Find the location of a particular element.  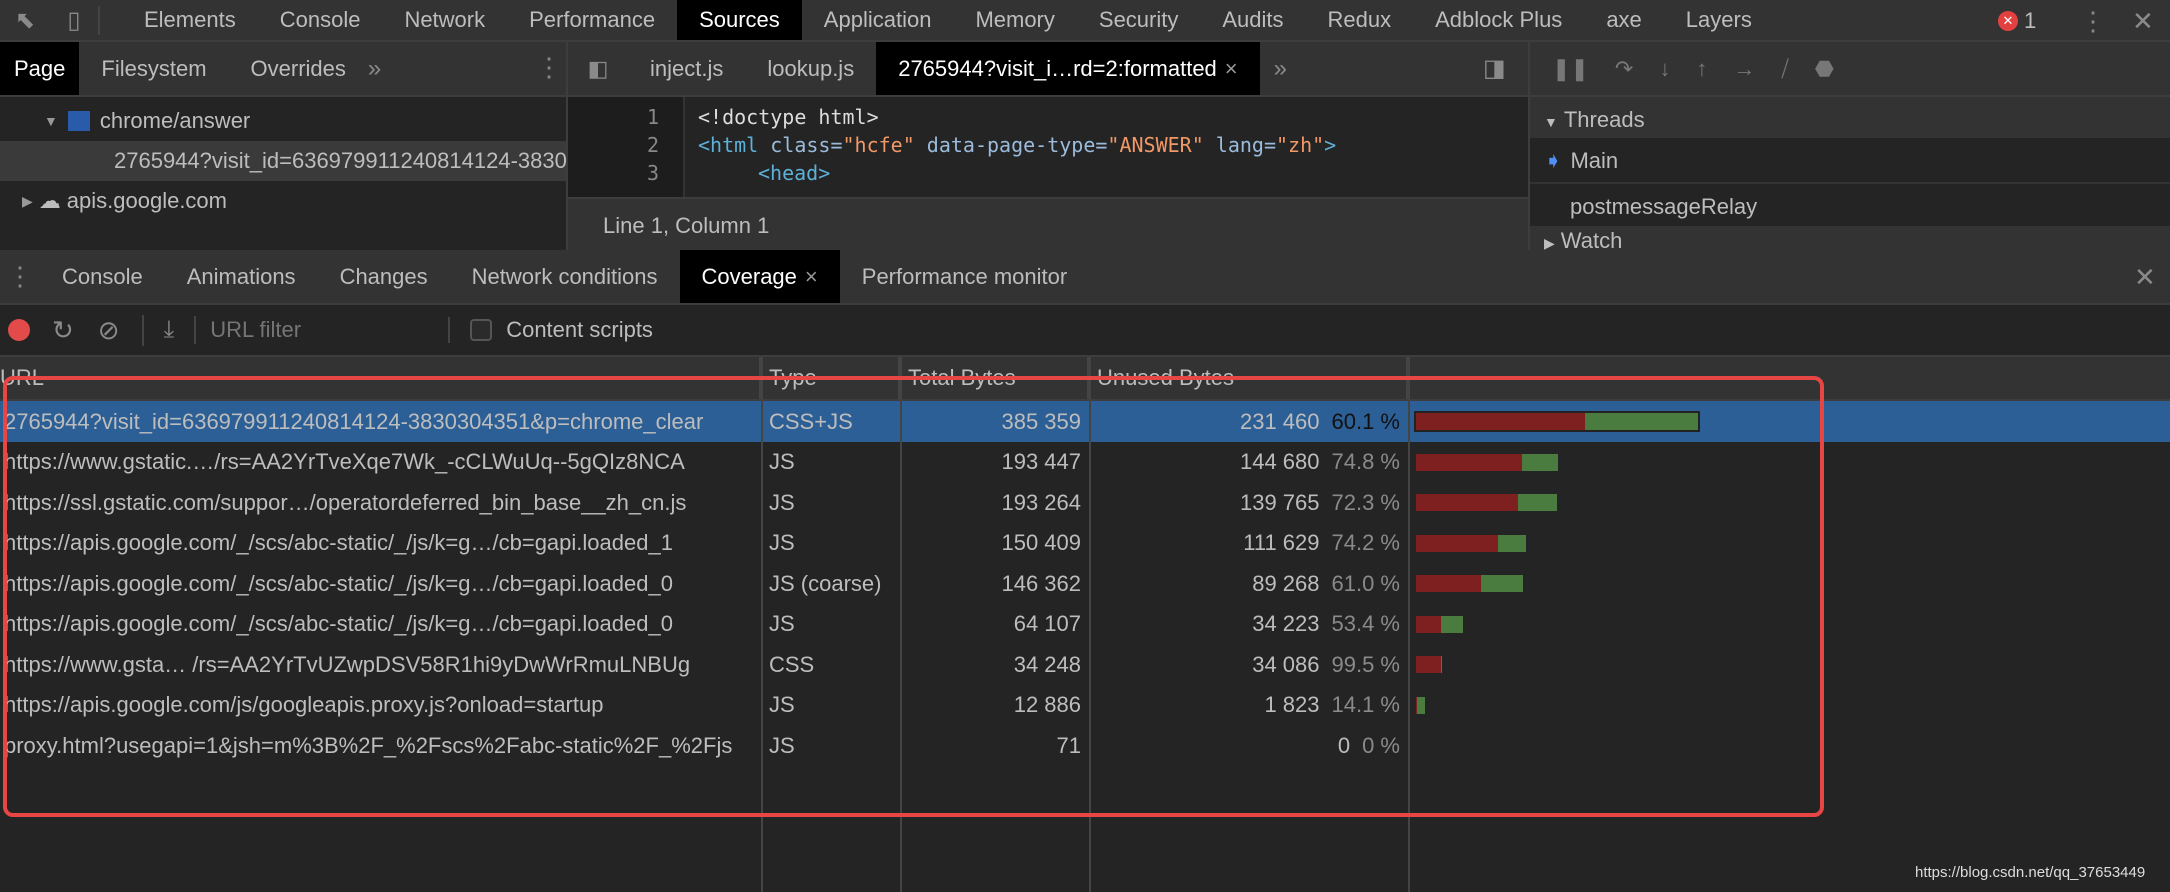

tab-redux: Redux is located at coordinates (1360, 20).